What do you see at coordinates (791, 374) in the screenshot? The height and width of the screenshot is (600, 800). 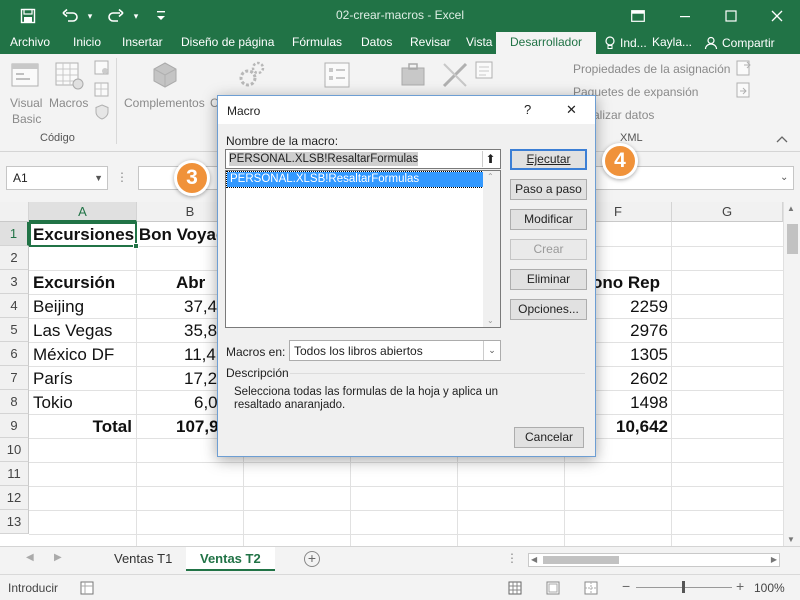 I see `vertical-scrollbar: ▲ ▼` at bounding box center [791, 374].